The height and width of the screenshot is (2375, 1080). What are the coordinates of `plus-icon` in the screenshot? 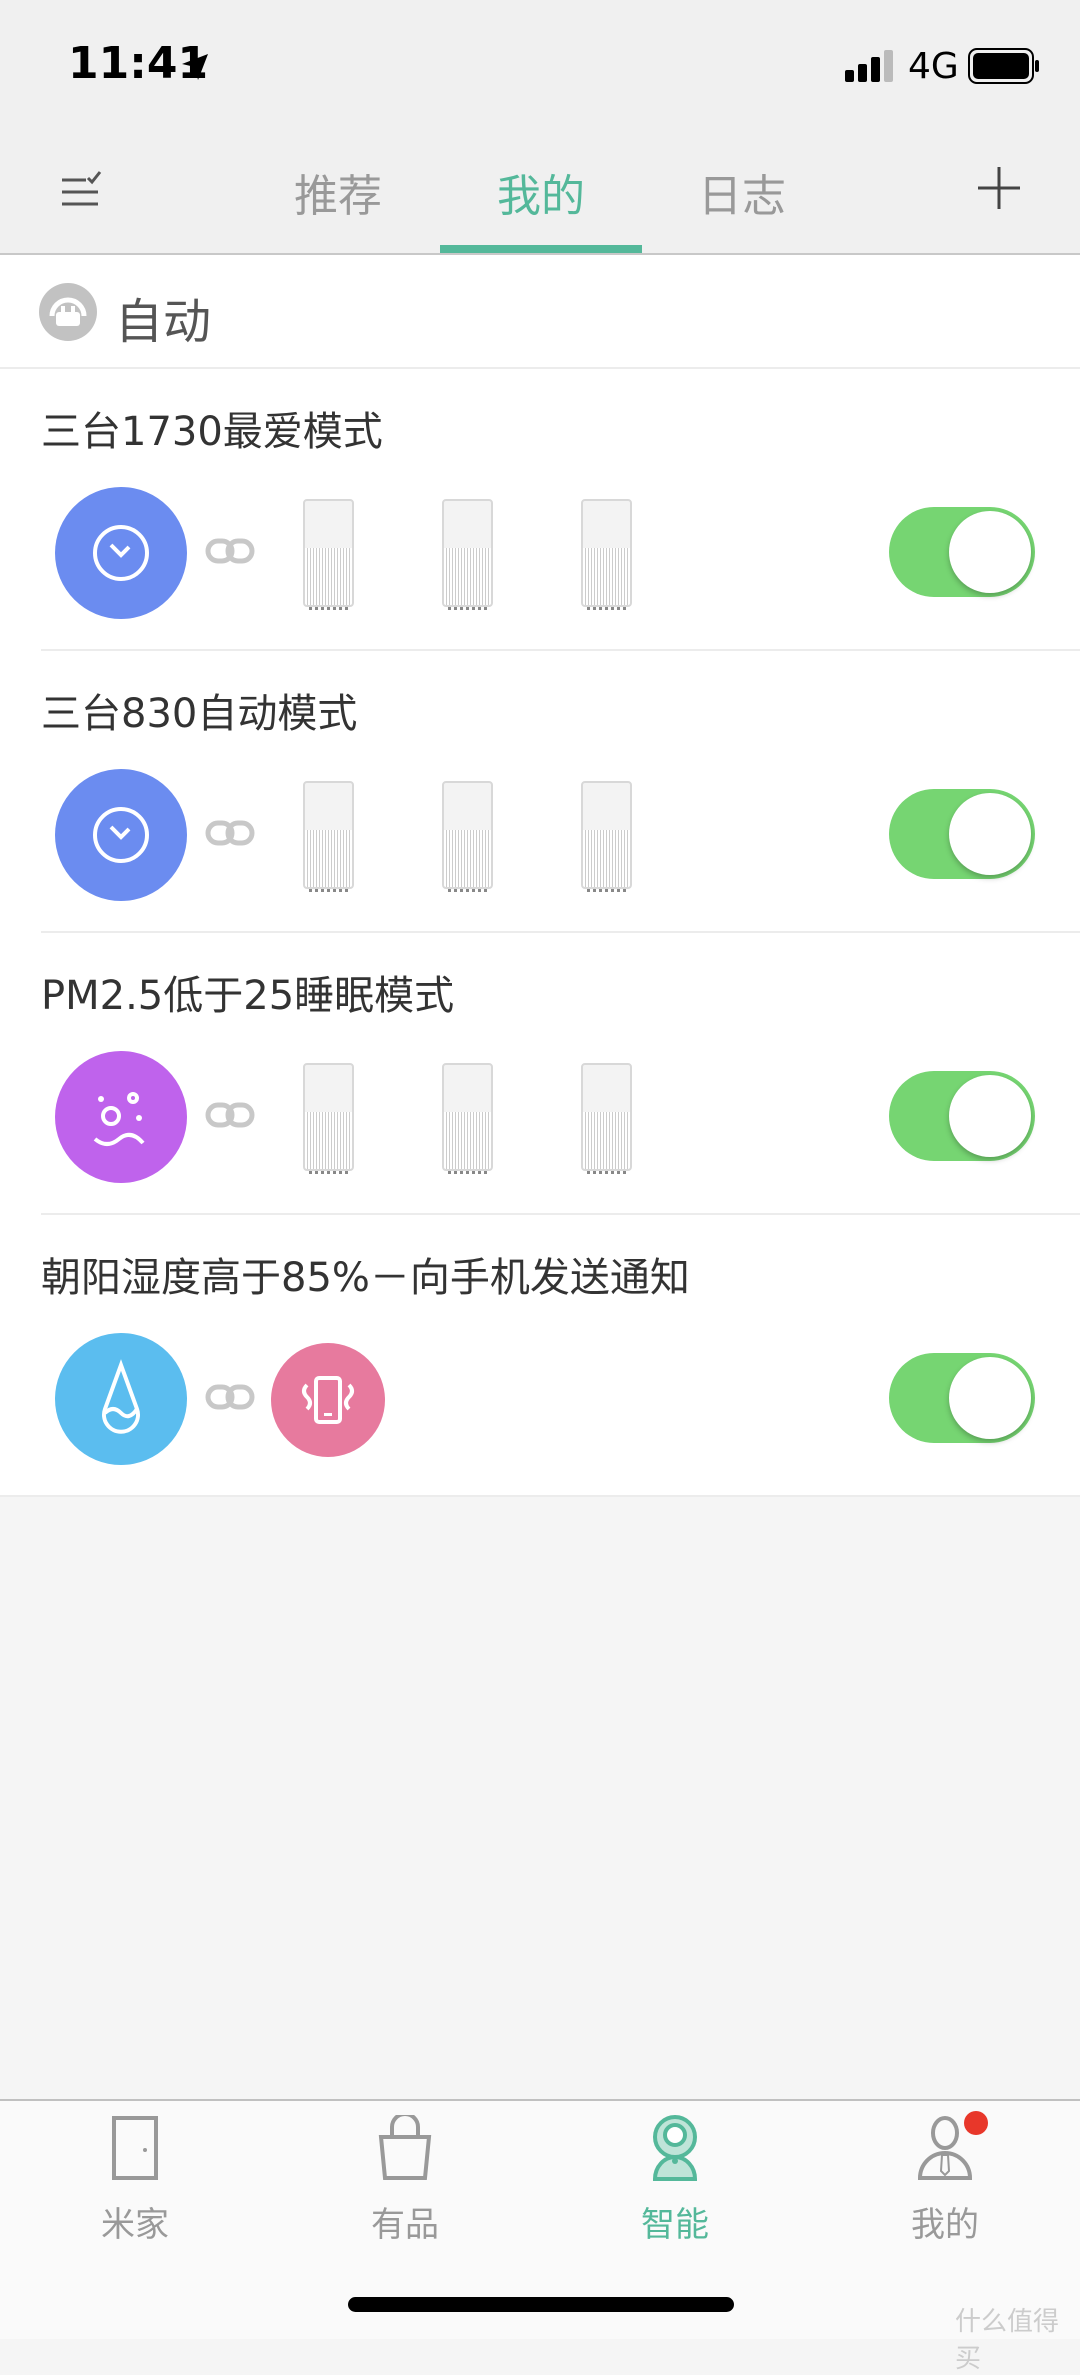 It's located at (999, 188).